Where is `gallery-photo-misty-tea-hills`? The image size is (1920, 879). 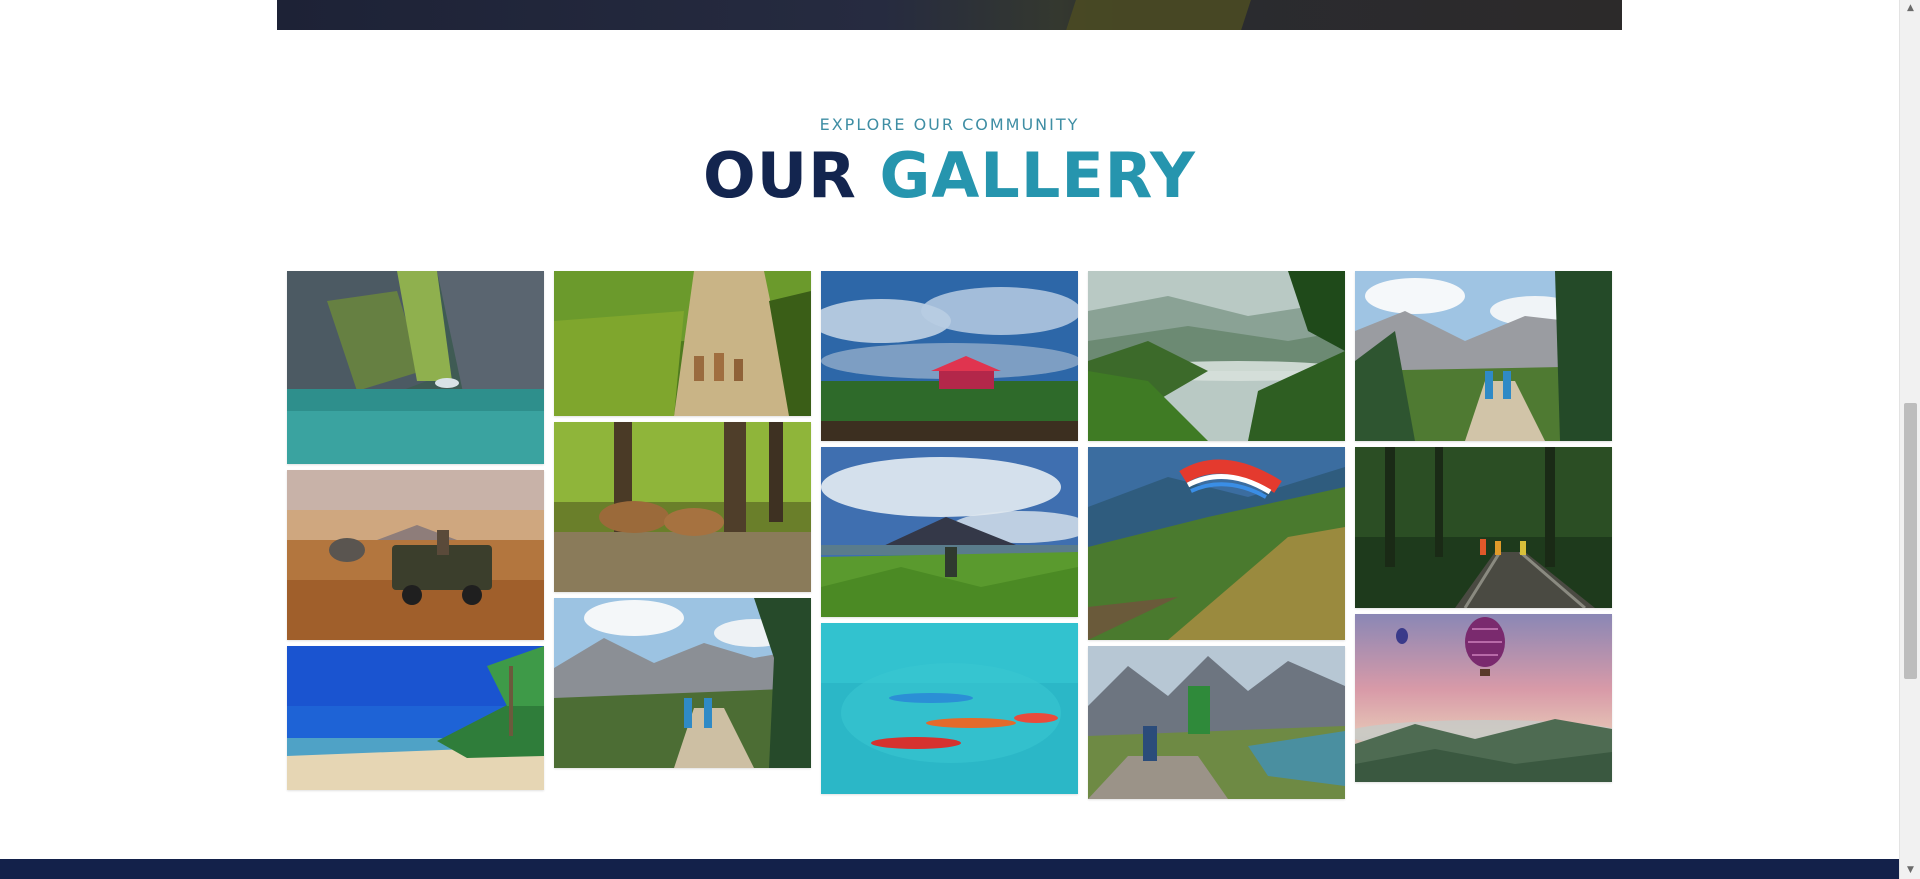 gallery-photo-misty-tea-hills is located at coordinates (1216, 356).